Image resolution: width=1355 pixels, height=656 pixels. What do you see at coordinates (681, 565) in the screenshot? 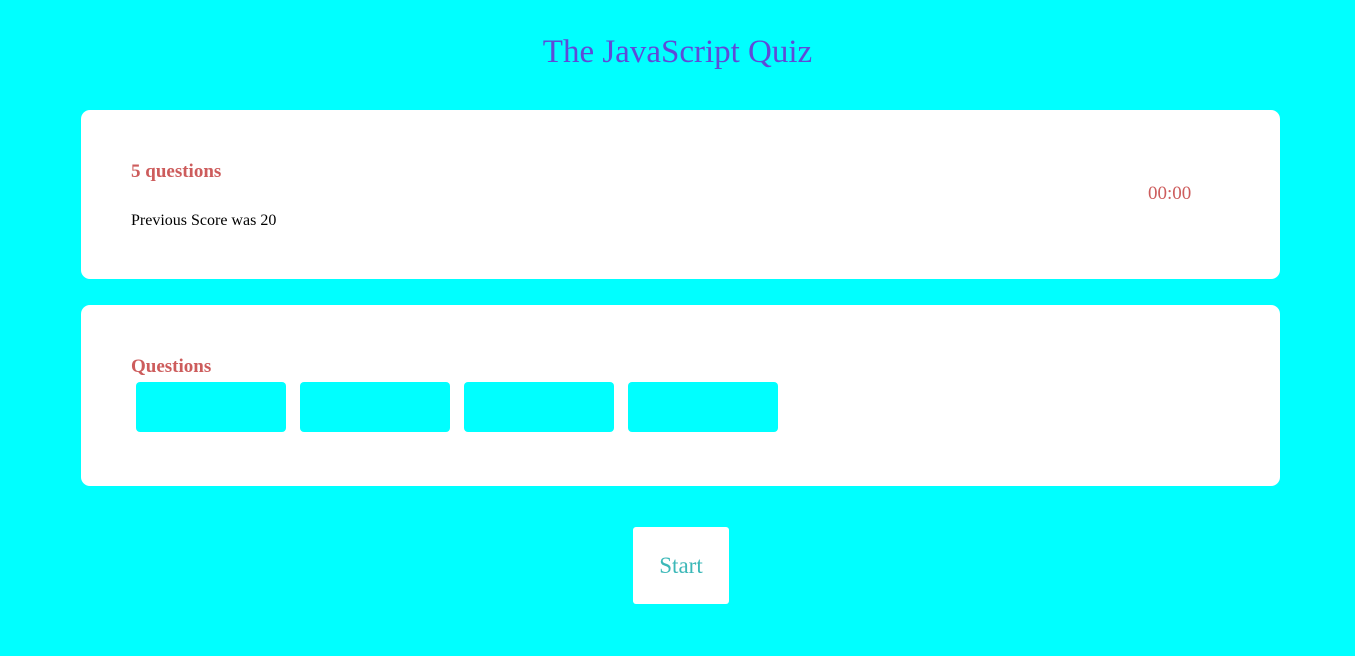
I see `start-button: Start` at bounding box center [681, 565].